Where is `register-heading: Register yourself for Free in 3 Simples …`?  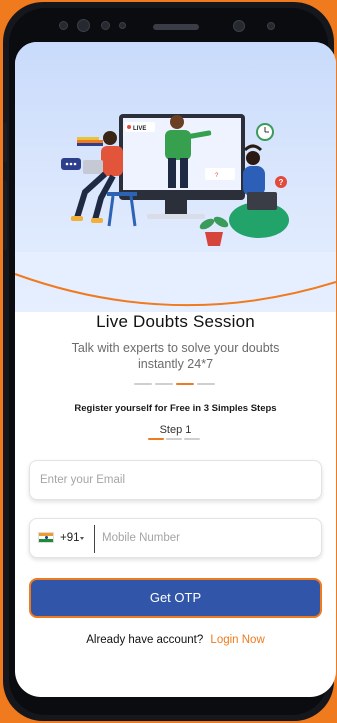
register-heading: Register yourself for Free in 3 Simples … is located at coordinates (175, 408).